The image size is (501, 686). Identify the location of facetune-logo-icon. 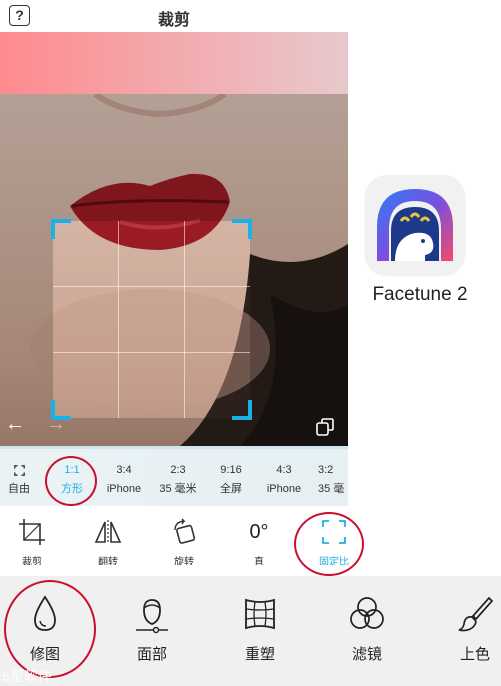
(415, 225).